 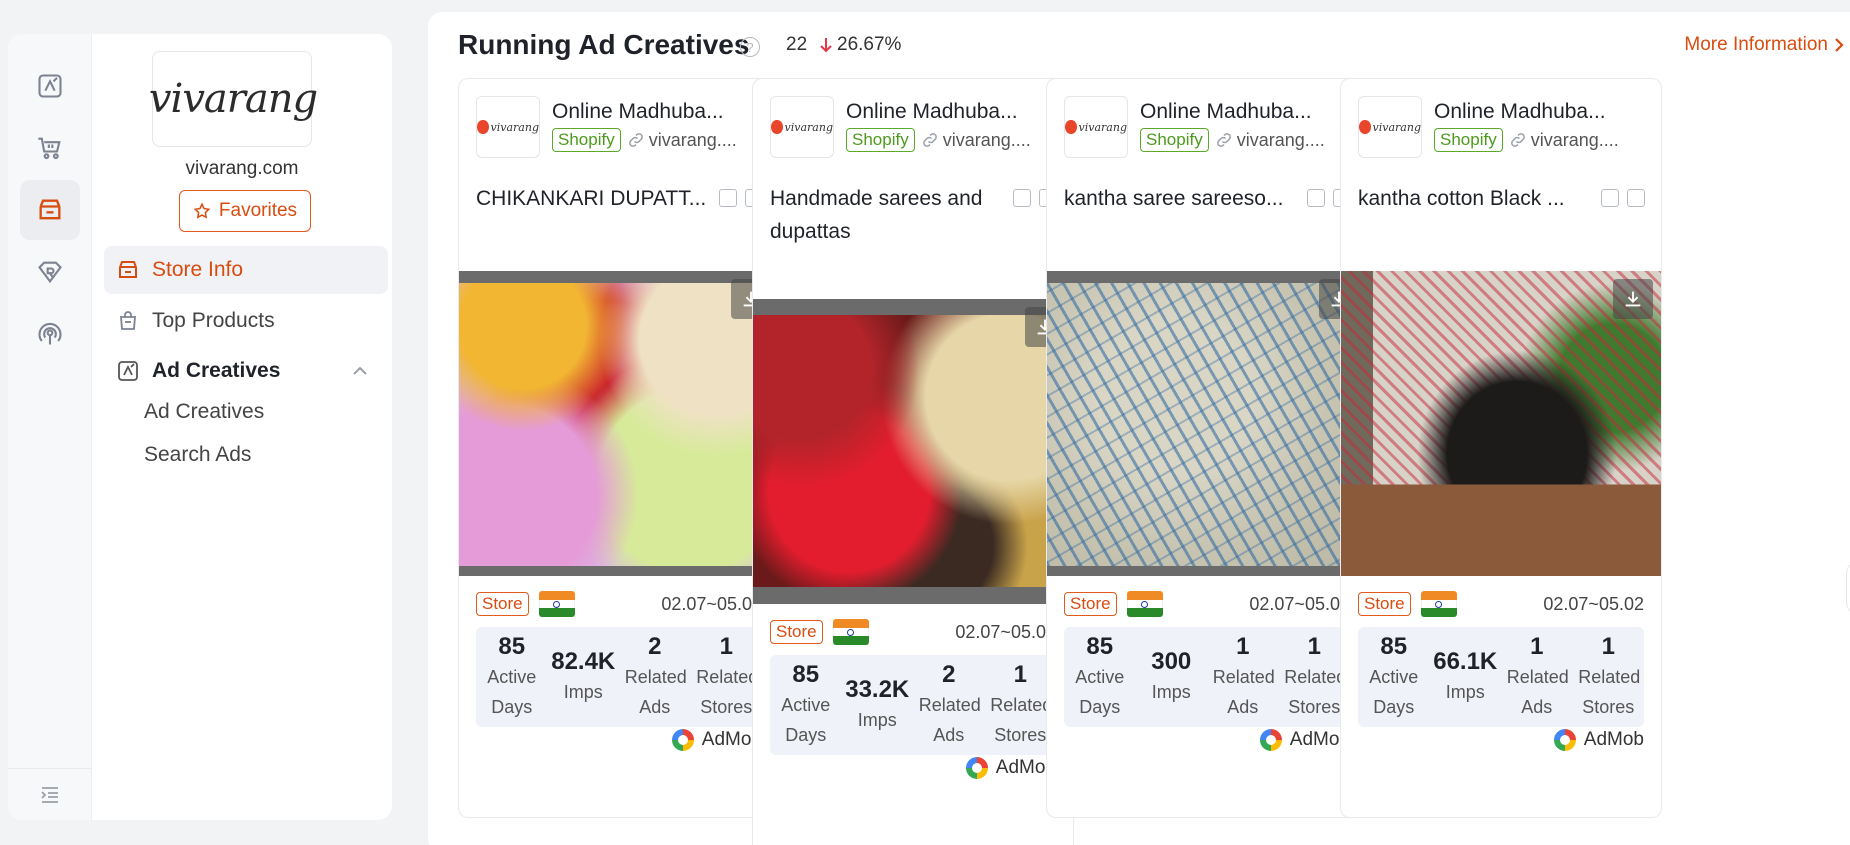 I want to click on nav-top-products-label: Top Products, so click(x=213, y=320).